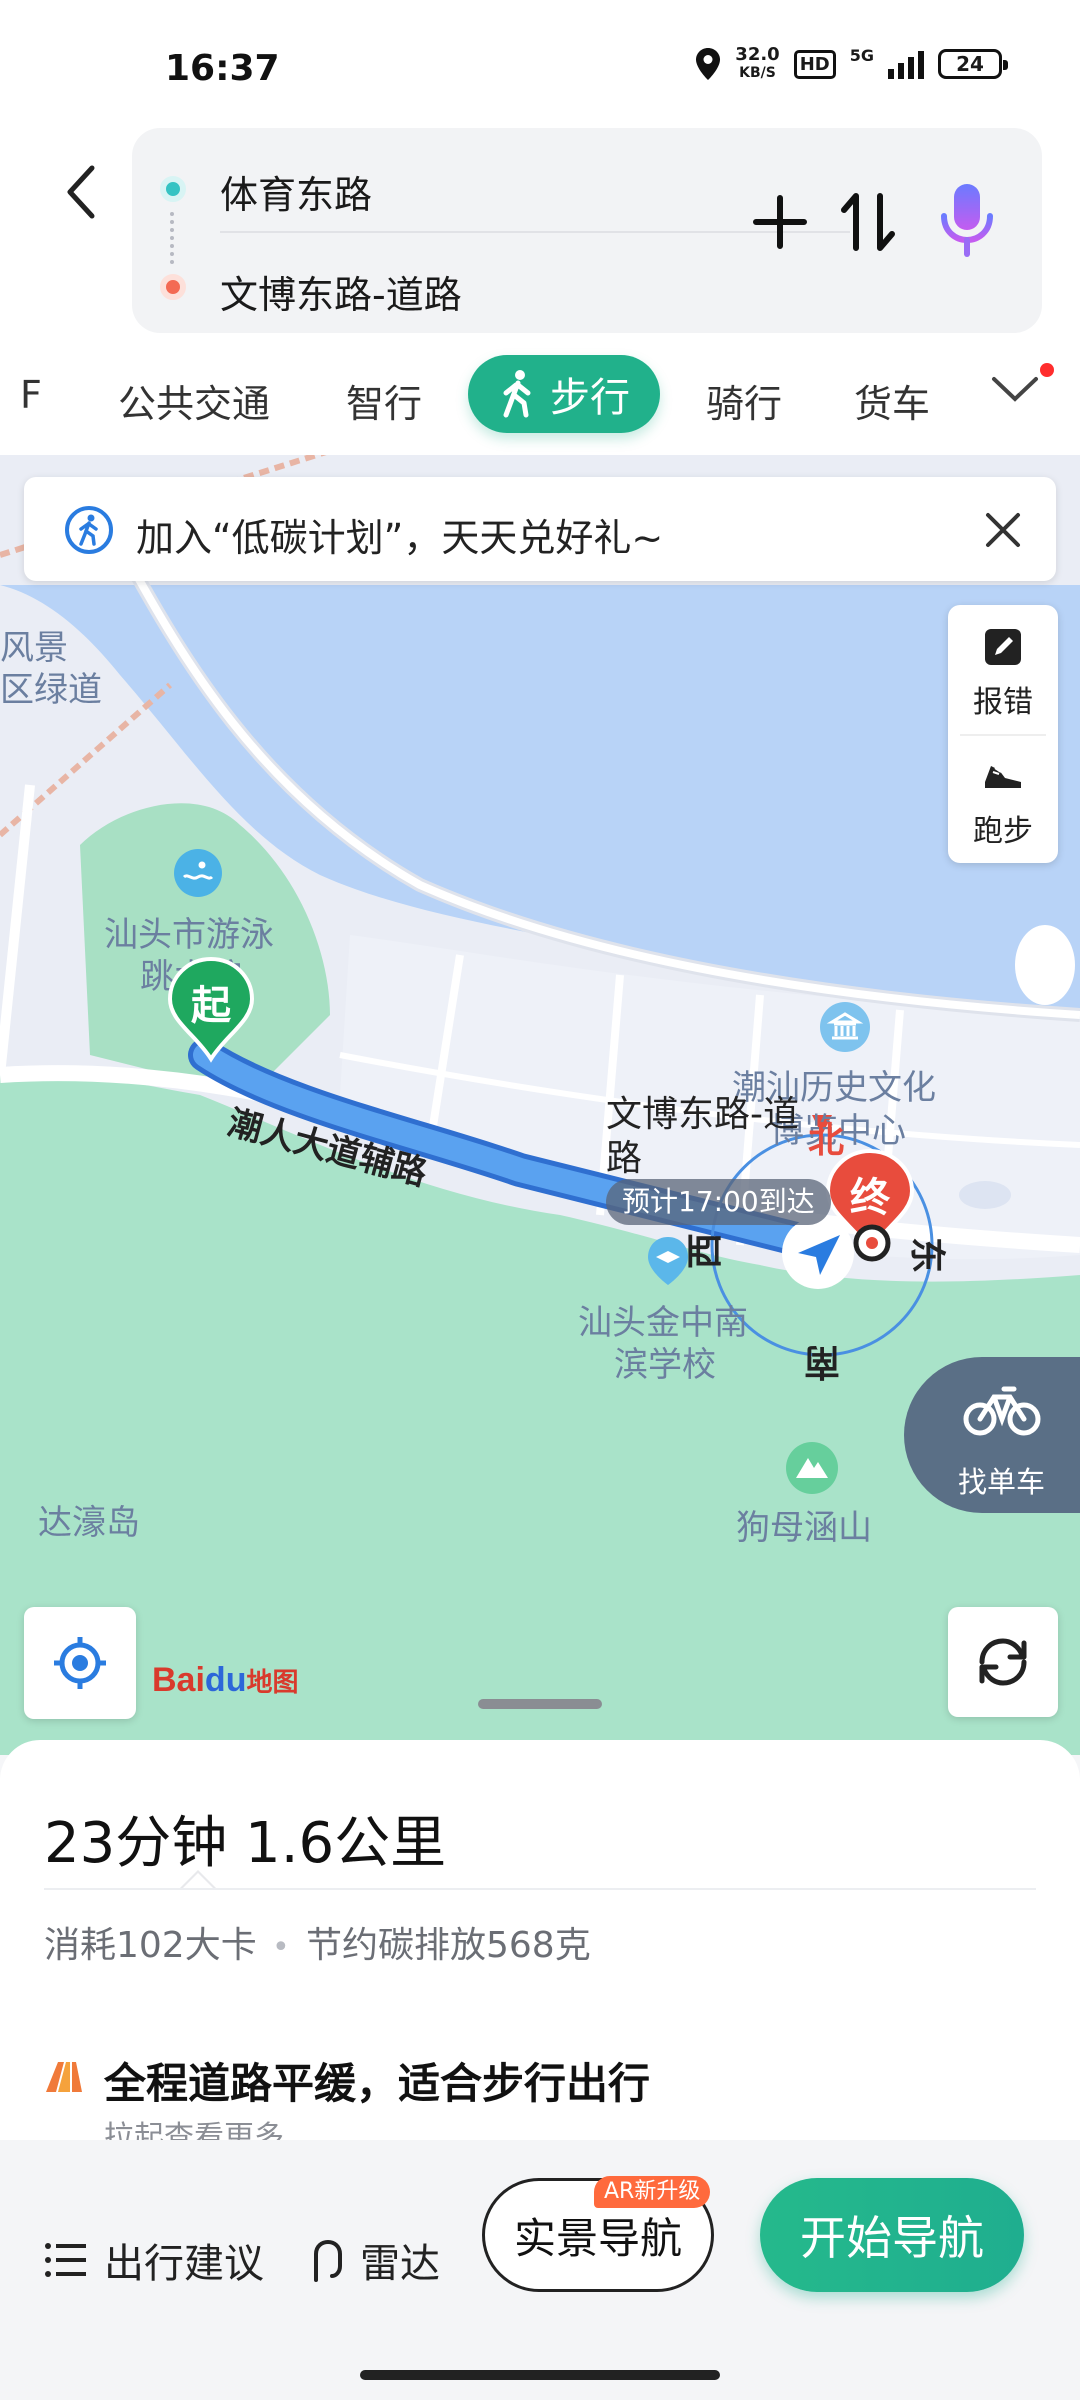  What do you see at coordinates (328, 2260) in the screenshot?
I see `radar-icon` at bounding box center [328, 2260].